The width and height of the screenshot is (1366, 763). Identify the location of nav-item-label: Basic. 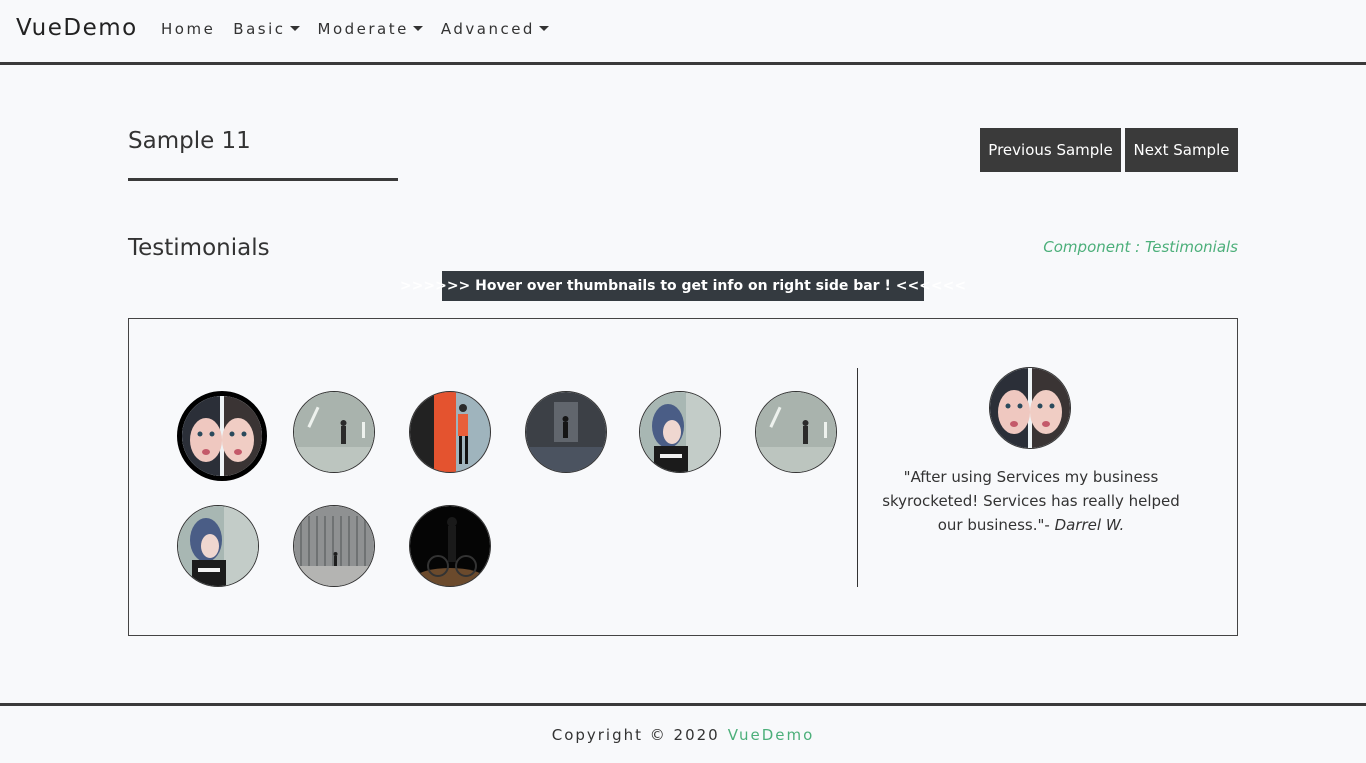
(259, 29).